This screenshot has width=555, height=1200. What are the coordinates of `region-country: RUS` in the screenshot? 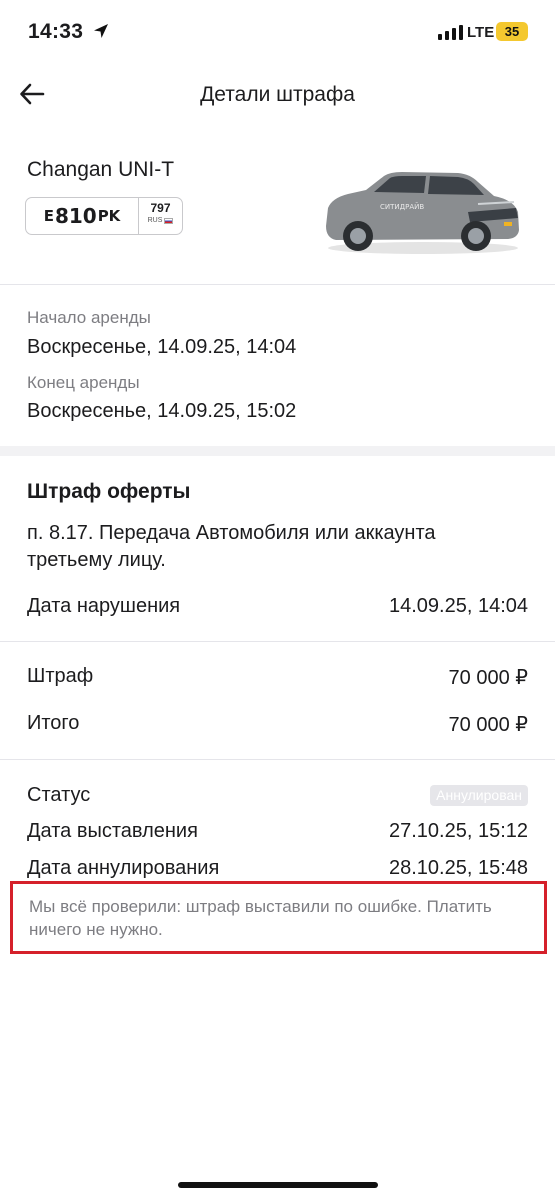 It's located at (161, 220).